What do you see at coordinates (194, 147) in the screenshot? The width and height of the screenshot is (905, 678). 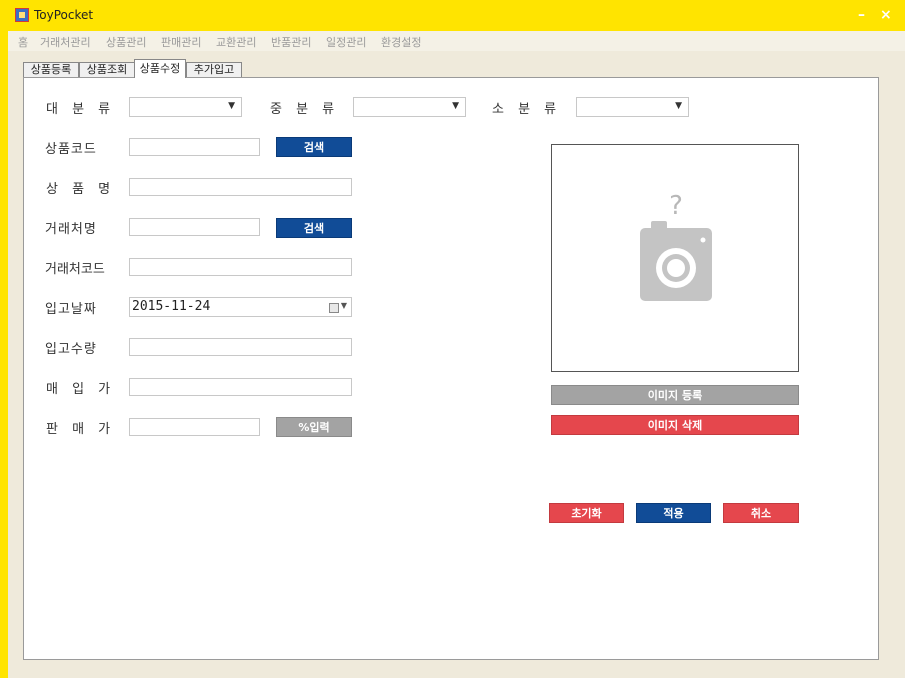 I see `product-code-input` at bounding box center [194, 147].